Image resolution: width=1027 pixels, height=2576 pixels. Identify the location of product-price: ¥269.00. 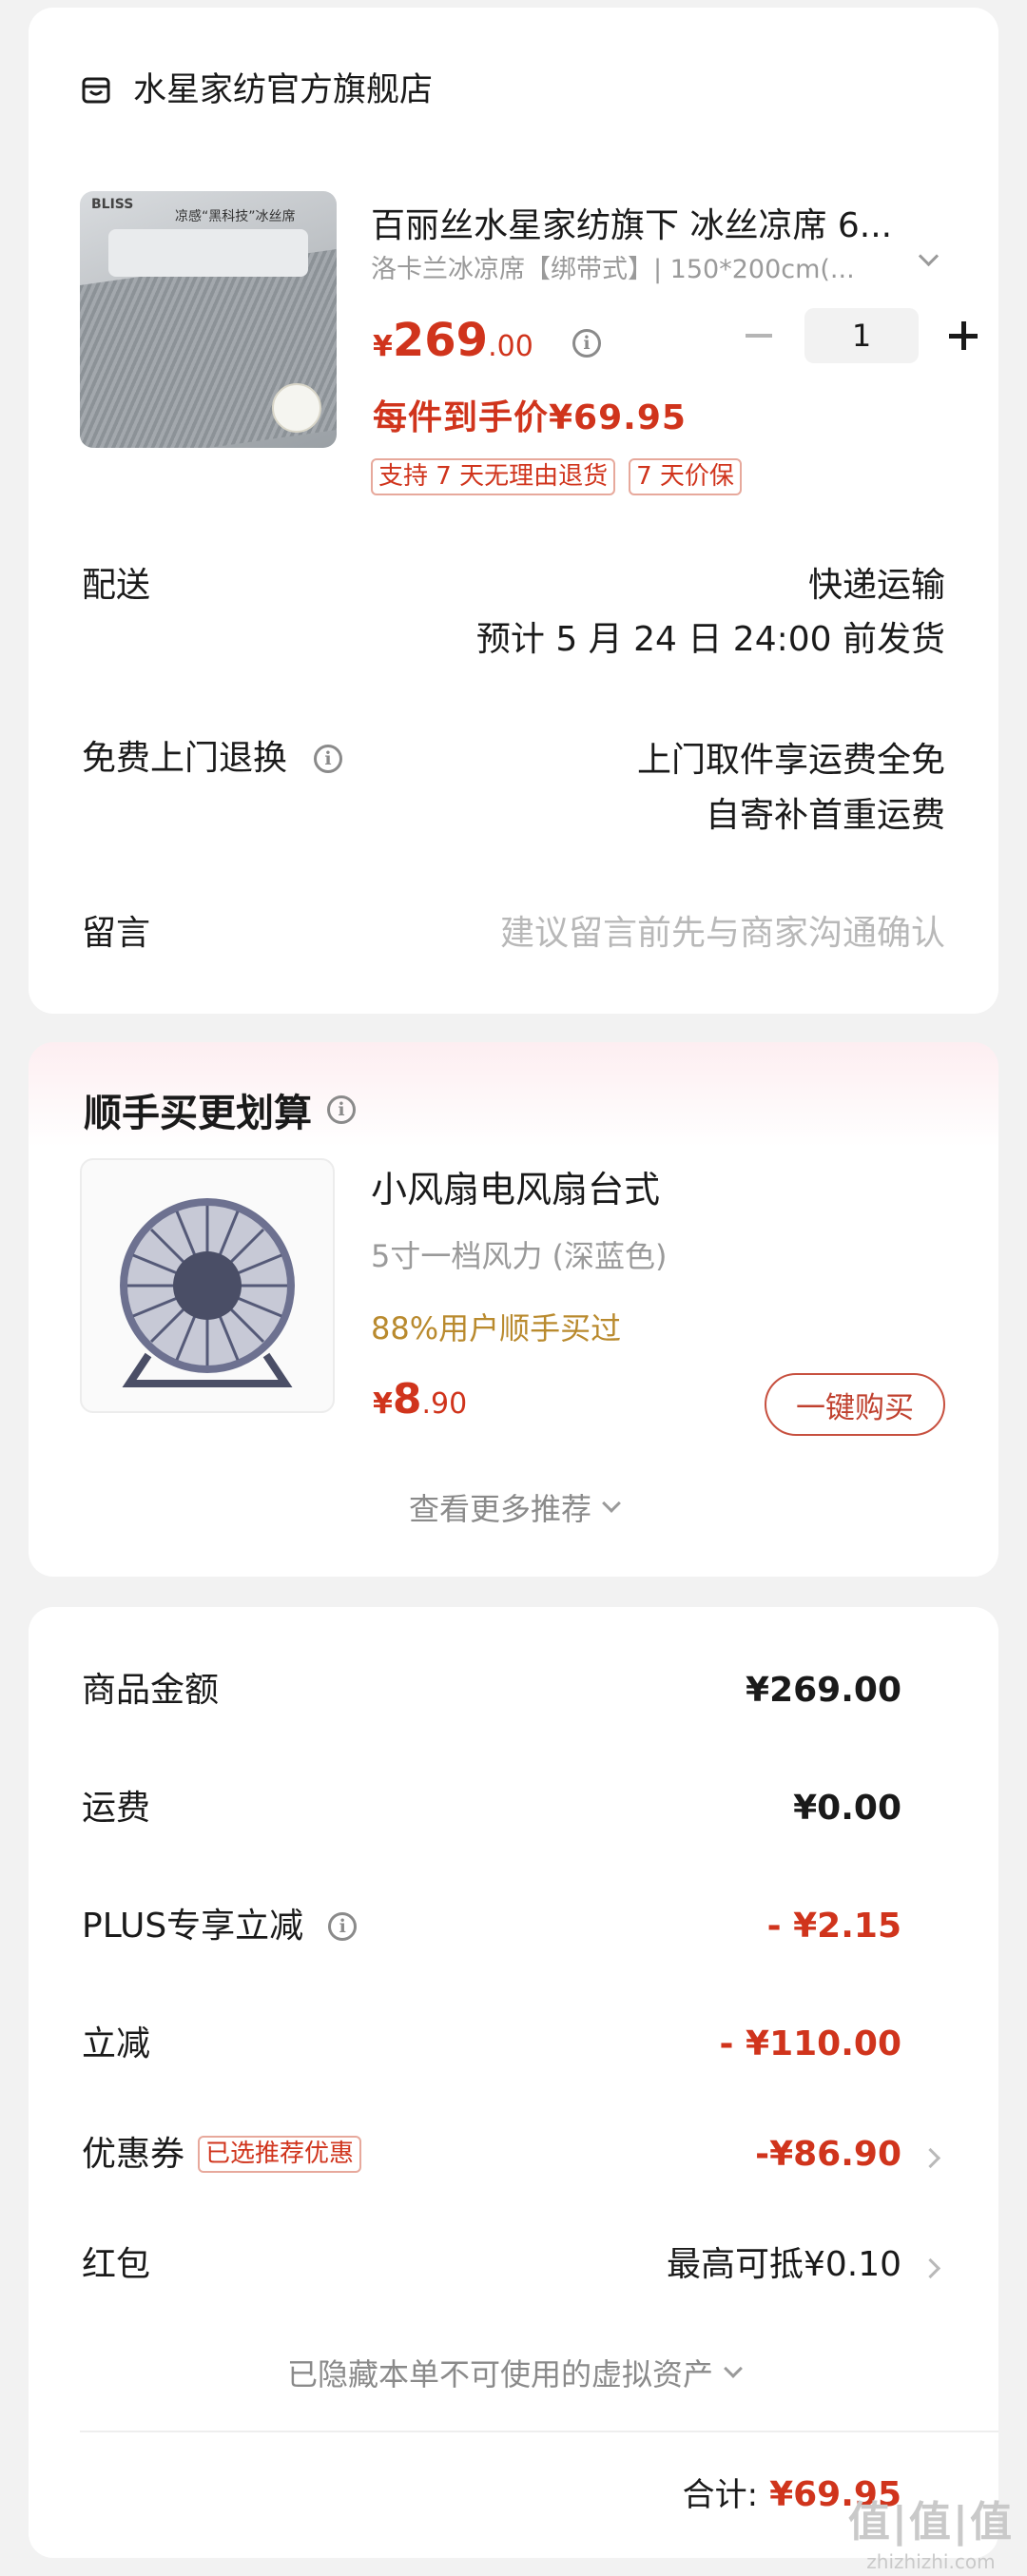
(453, 340).